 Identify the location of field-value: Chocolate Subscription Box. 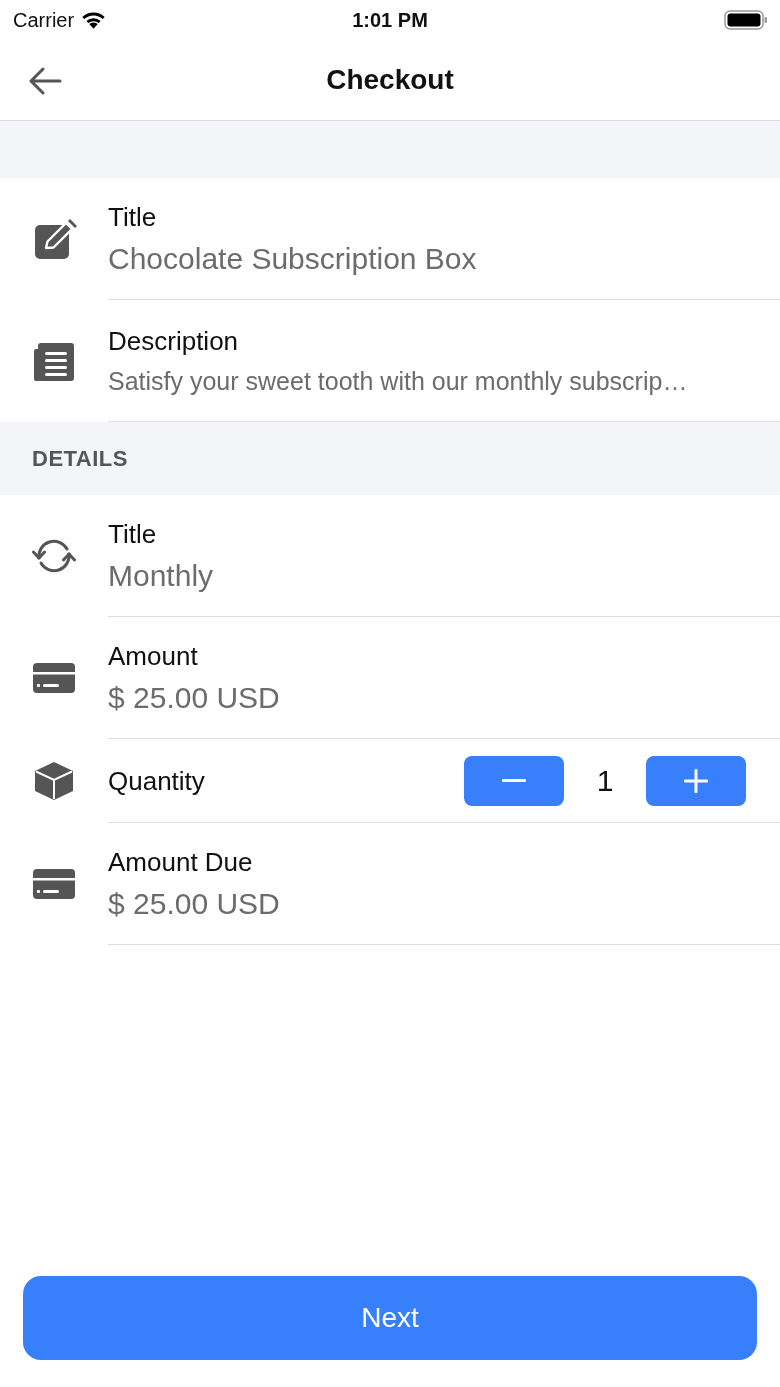
(292, 258).